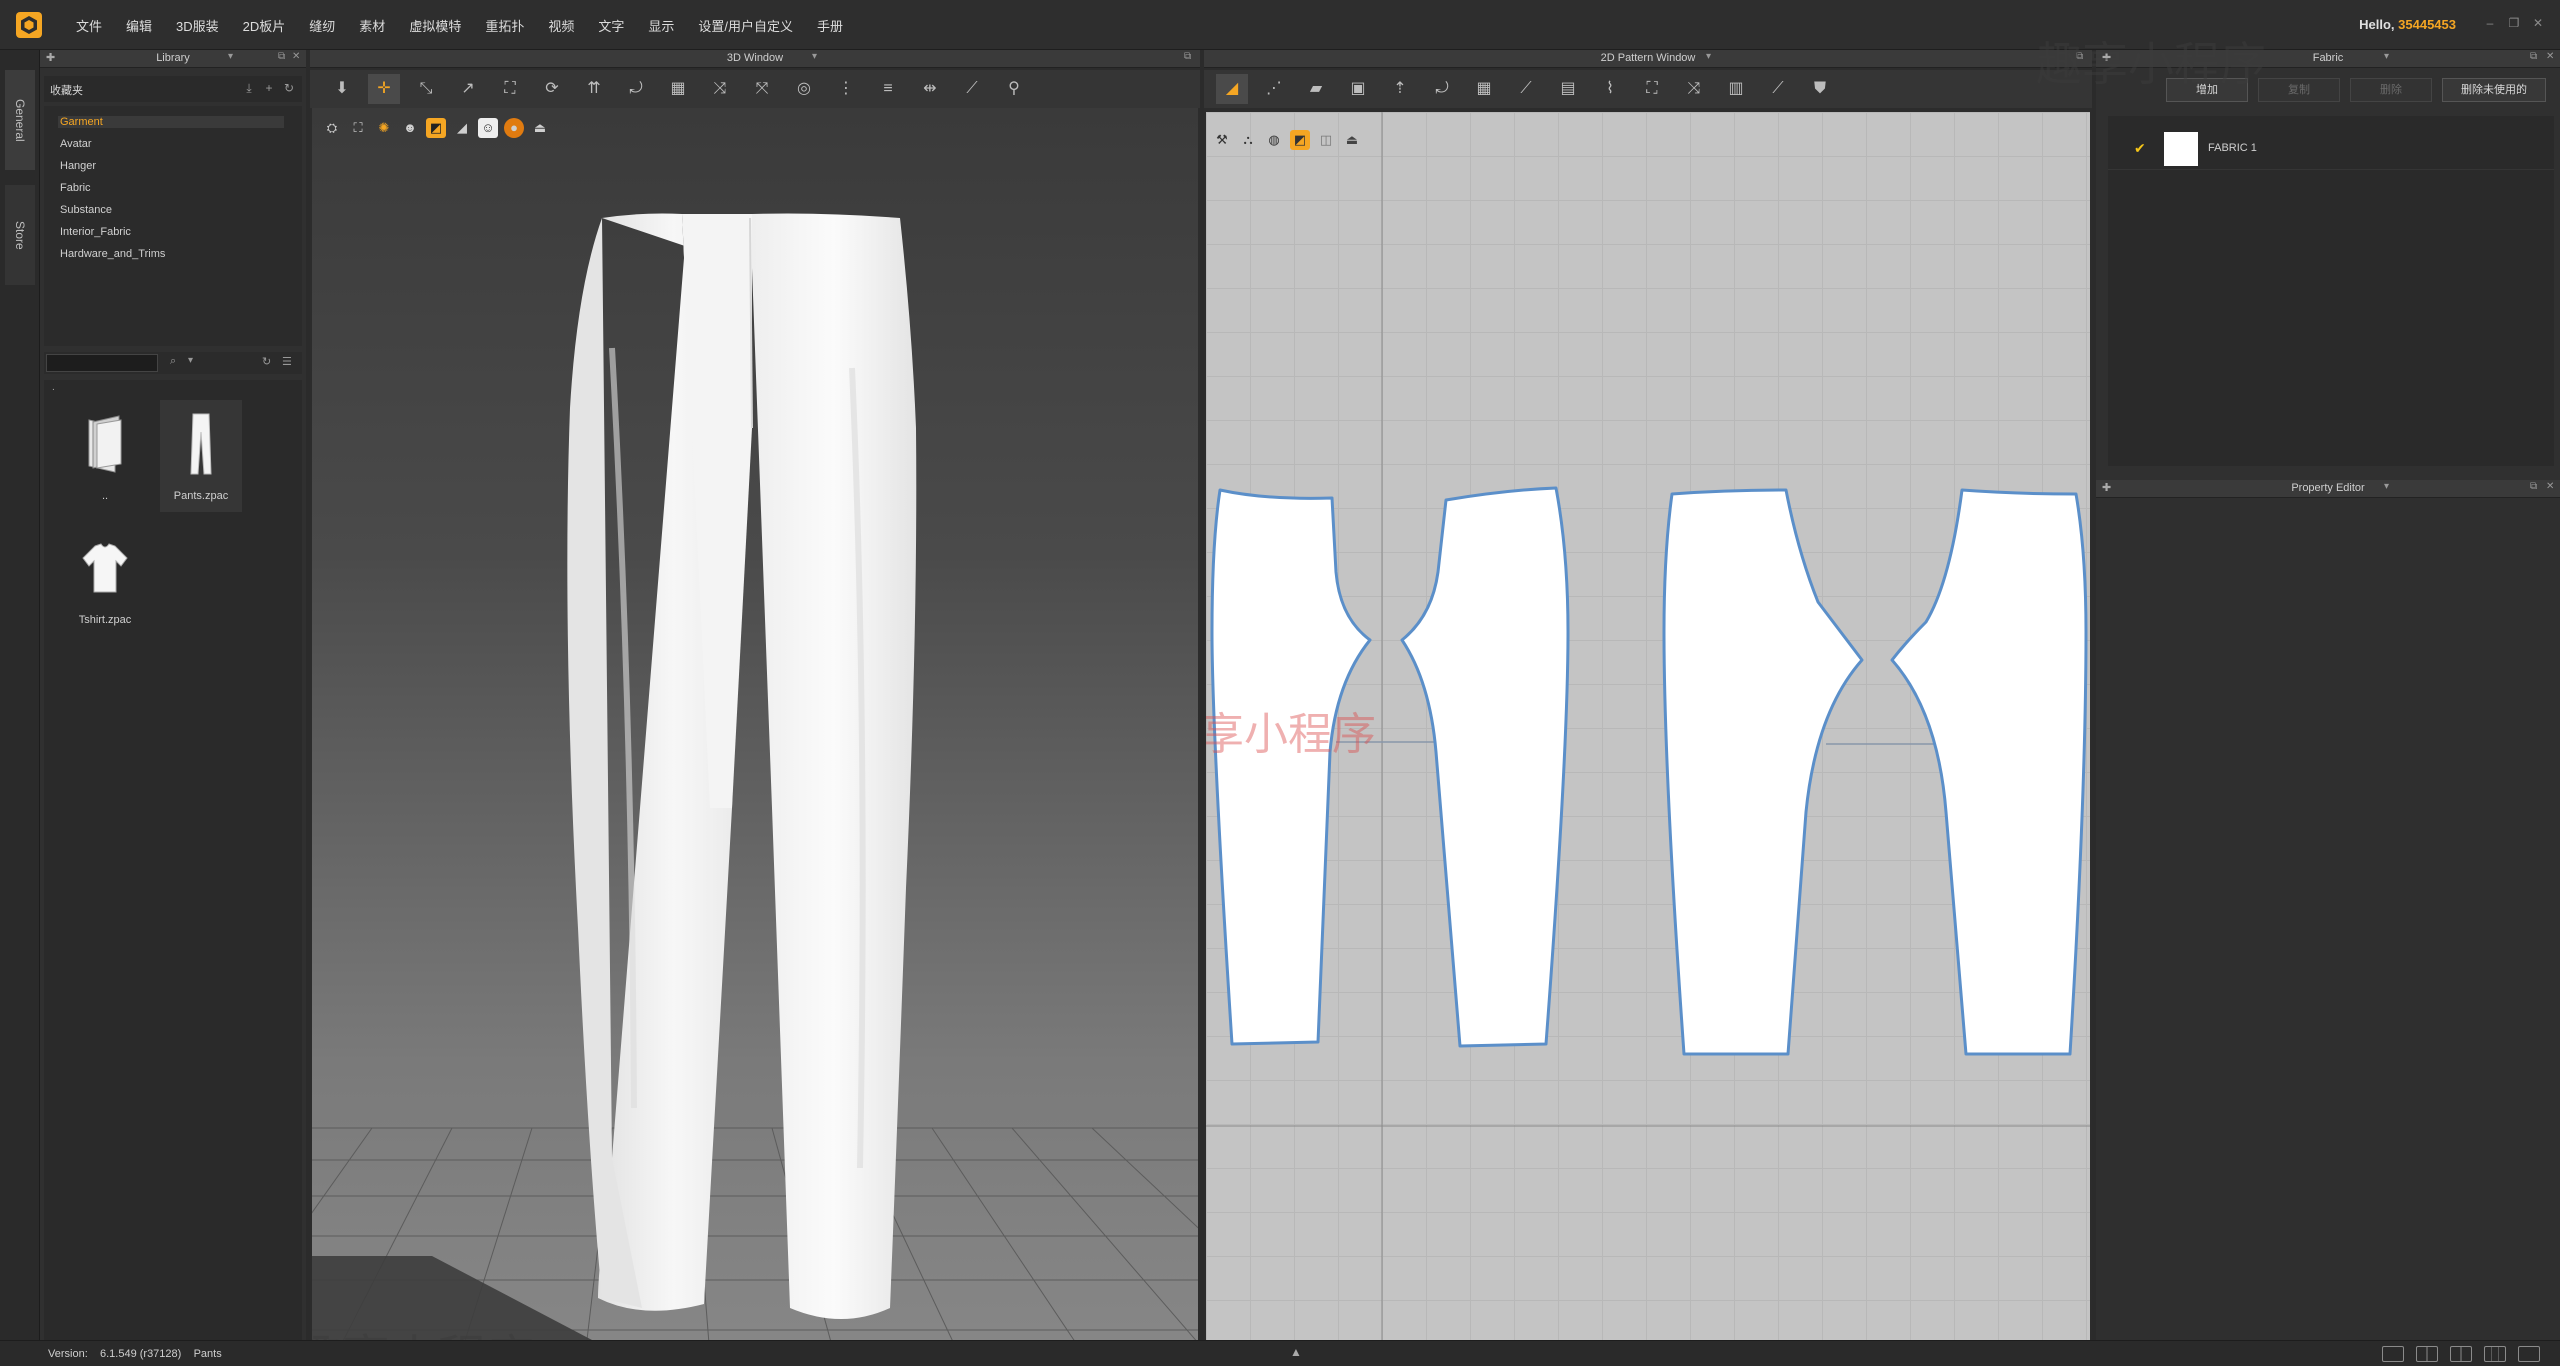 This screenshot has width=2560, height=1366. I want to click on edit-sew-icon: ⤨, so click(1694, 89).